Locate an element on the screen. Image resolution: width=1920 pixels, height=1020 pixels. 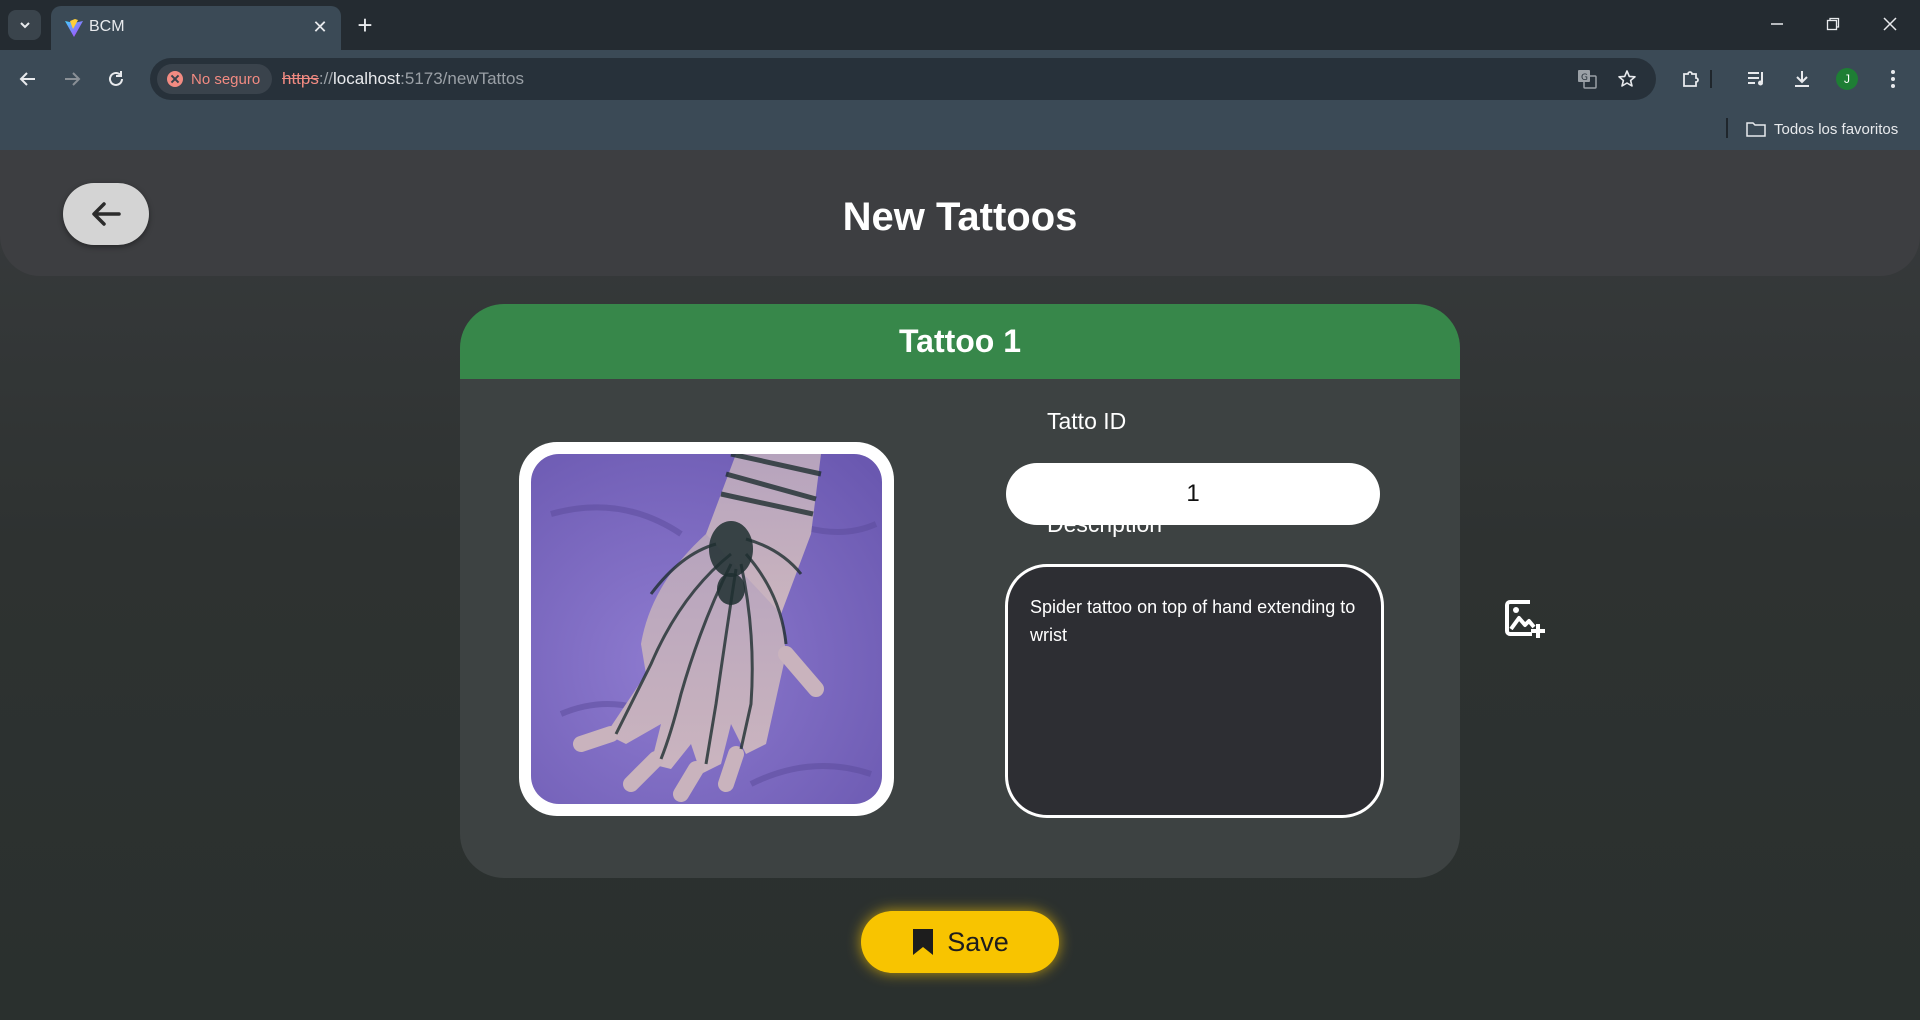
reload-icon is located at coordinates (116, 78).